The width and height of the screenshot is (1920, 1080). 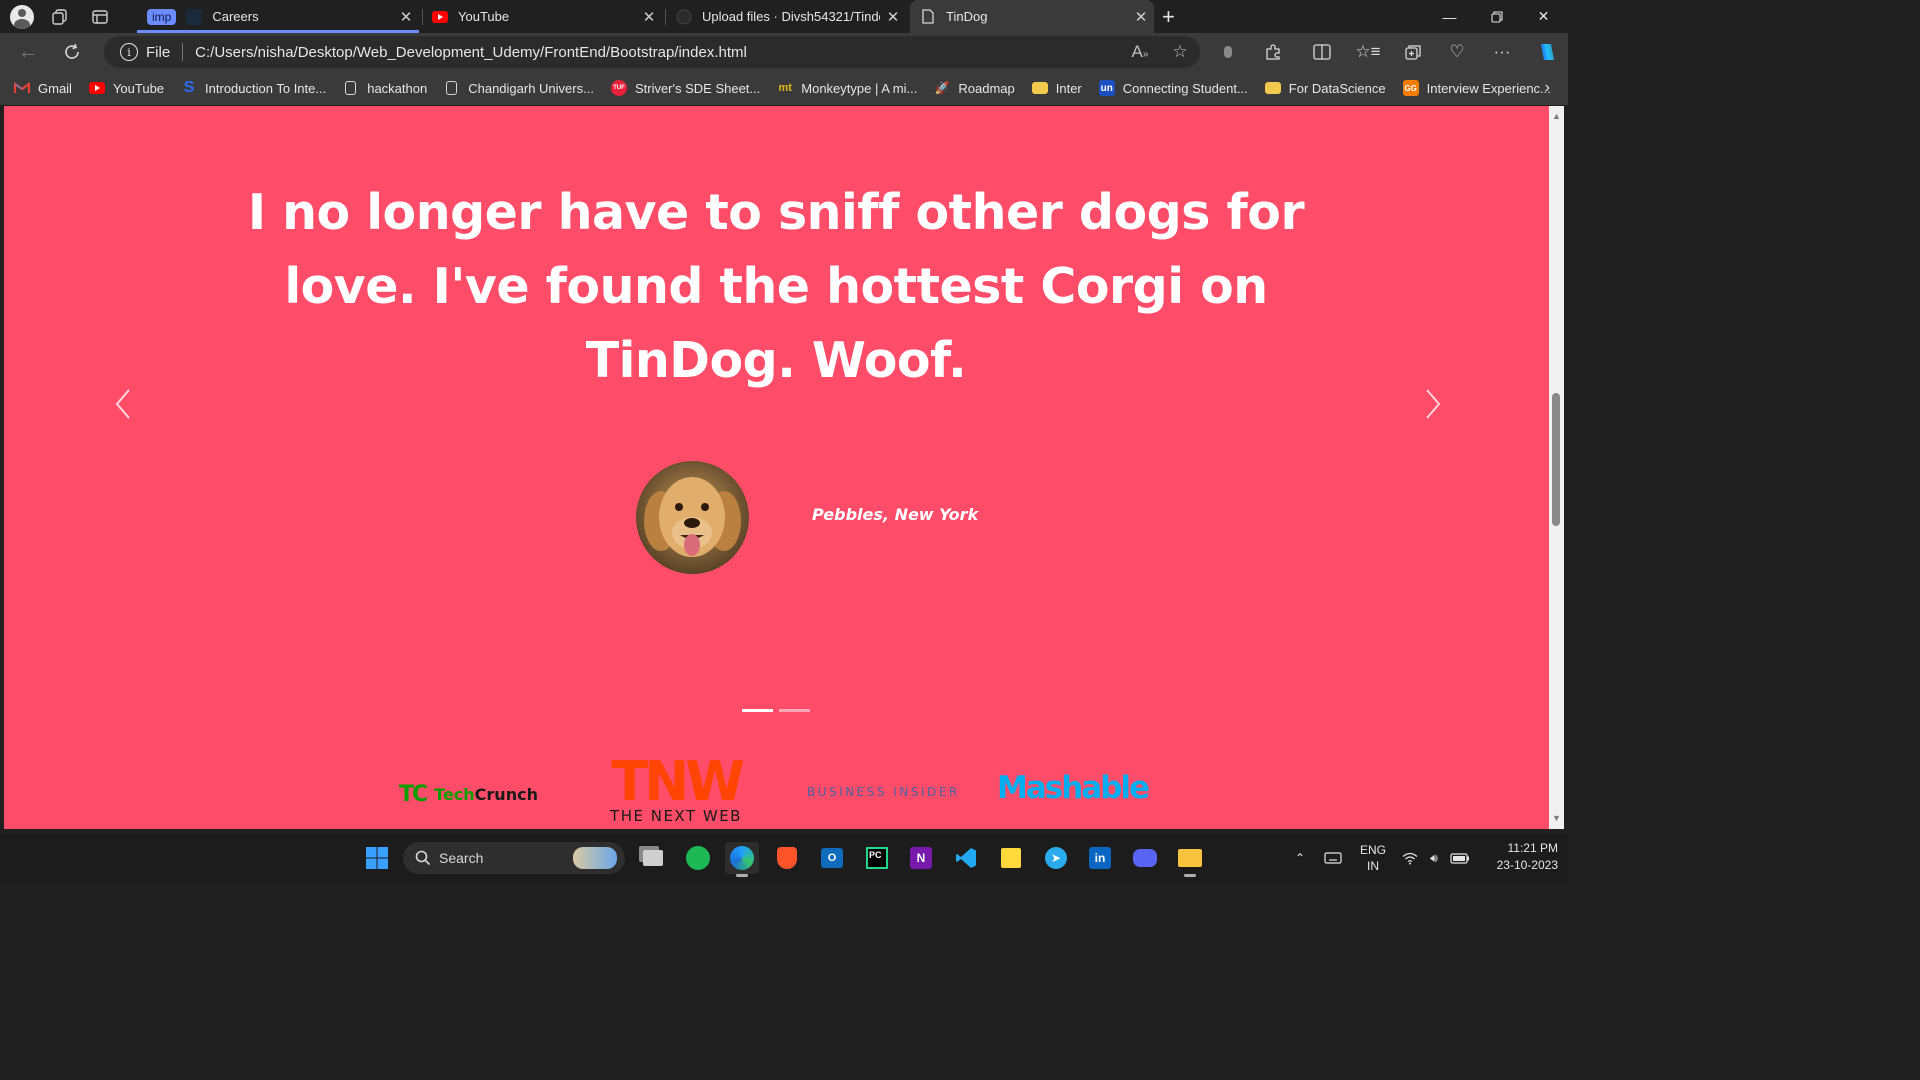 What do you see at coordinates (1056, 88) in the screenshot?
I see `bookmark-folder-inter: Inter` at bounding box center [1056, 88].